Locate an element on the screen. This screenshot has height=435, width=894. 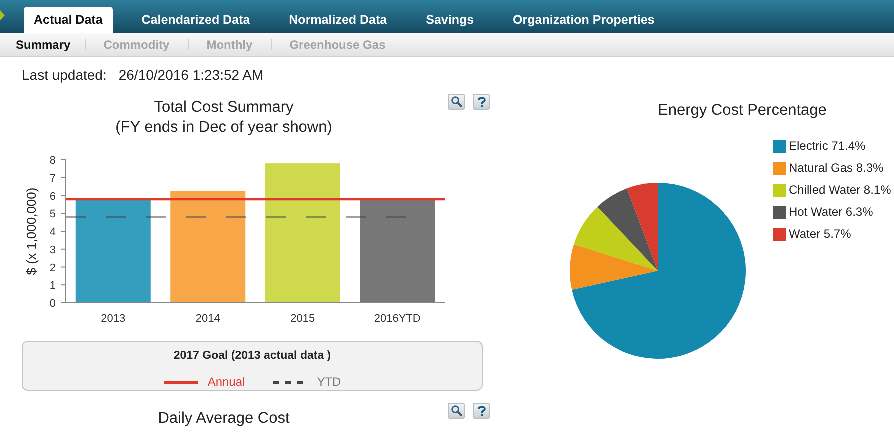
chart-title: Total Cost Summary is located at coordinates (224, 108).